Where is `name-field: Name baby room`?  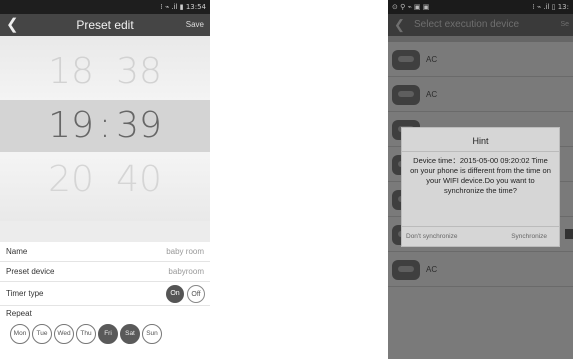
name-field: Name baby room is located at coordinates (105, 252).